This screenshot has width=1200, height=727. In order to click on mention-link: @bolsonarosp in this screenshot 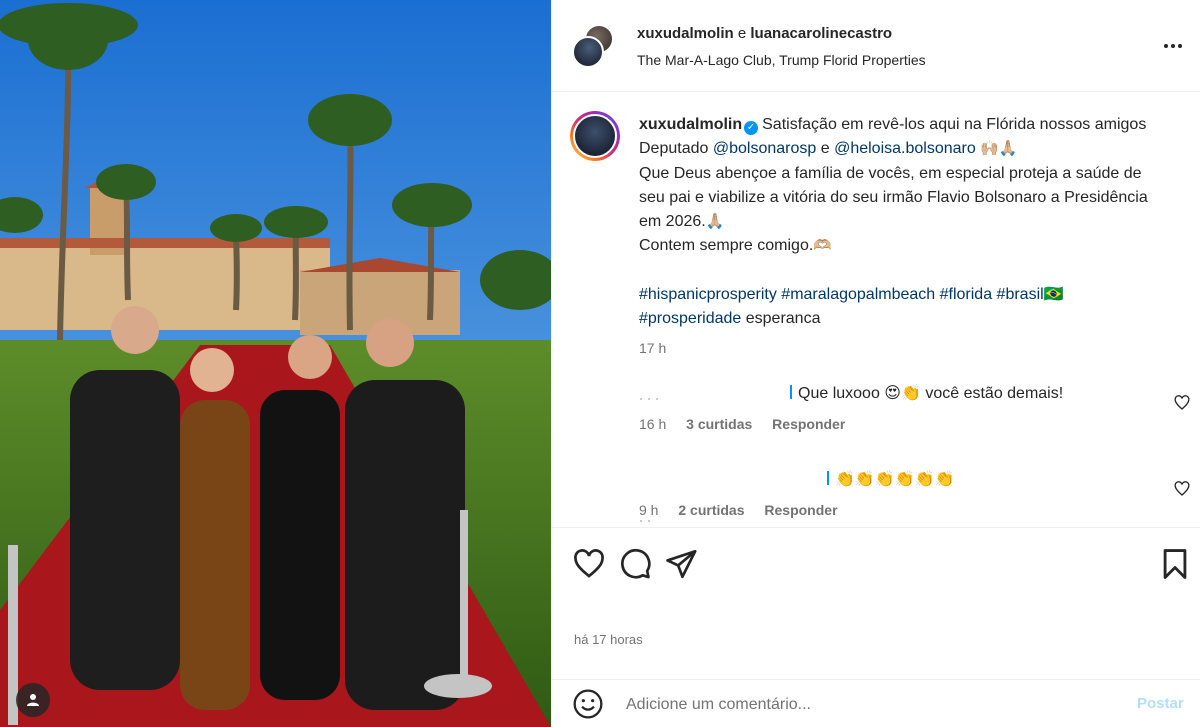, I will do `click(764, 148)`.